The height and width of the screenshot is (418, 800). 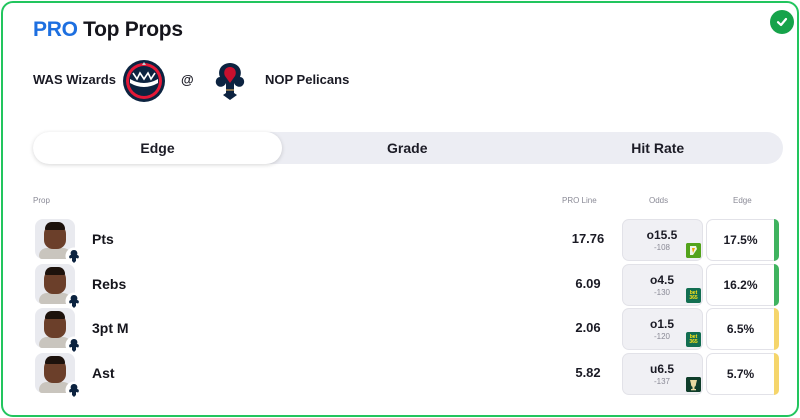 I want to click on odds-line: o4.5, so click(x=661, y=280).